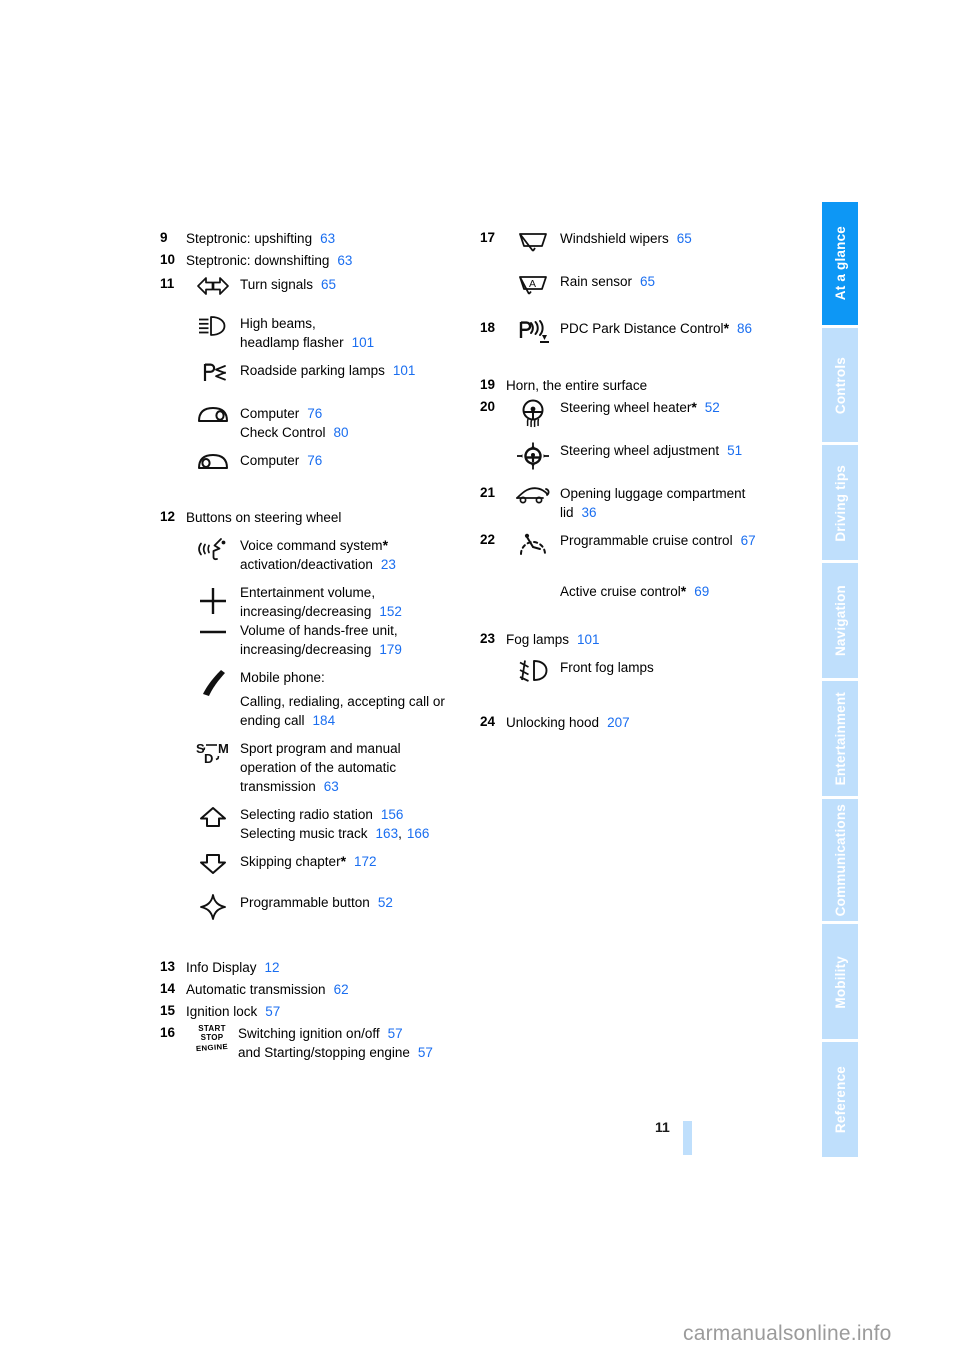 The height and width of the screenshot is (1358, 960). Describe the element at coordinates (324, 720) in the screenshot. I see `page-ref: 184` at that location.